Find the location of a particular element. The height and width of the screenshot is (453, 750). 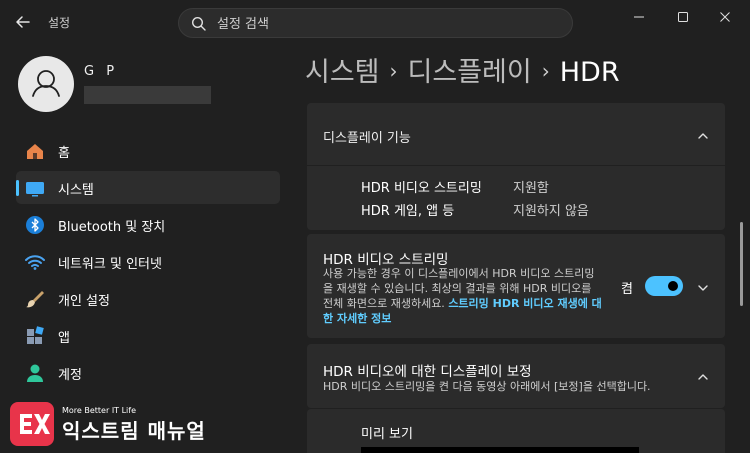

back-arrow-icon is located at coordinates (23, 22).